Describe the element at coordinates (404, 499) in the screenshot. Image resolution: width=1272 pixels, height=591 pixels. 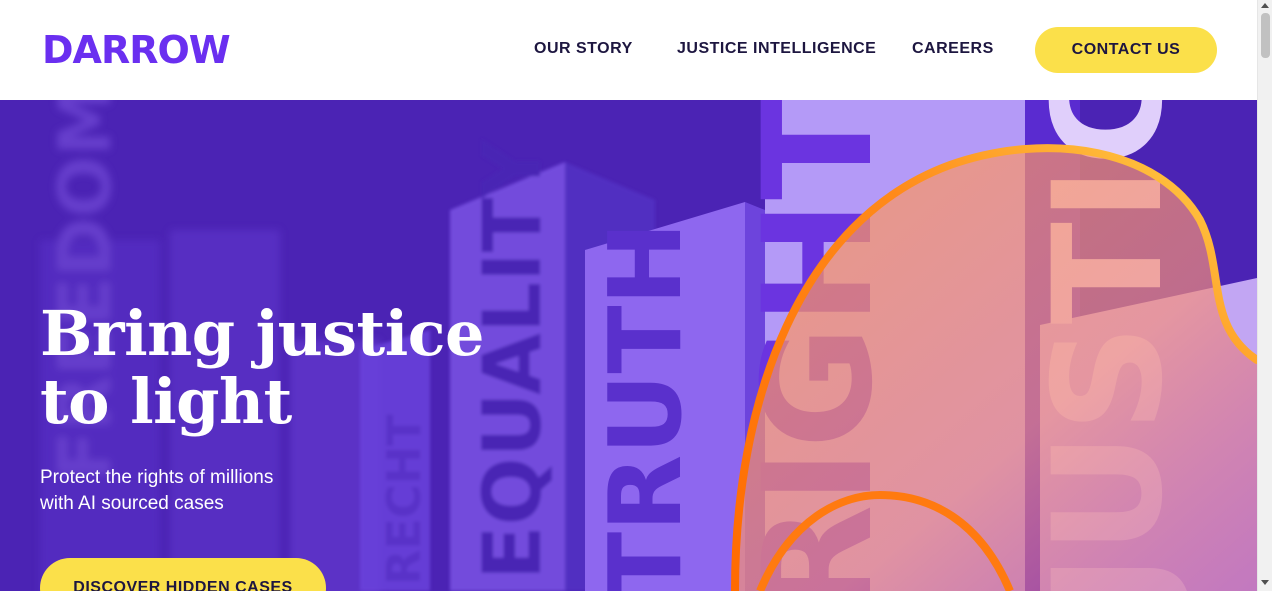
I see `svg-text: RECHT` at that location.